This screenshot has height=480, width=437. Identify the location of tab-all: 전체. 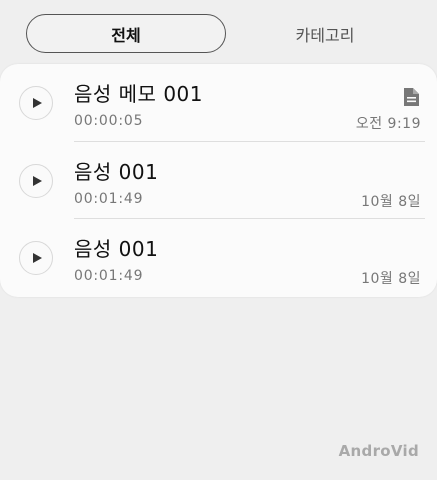
(126, 33).